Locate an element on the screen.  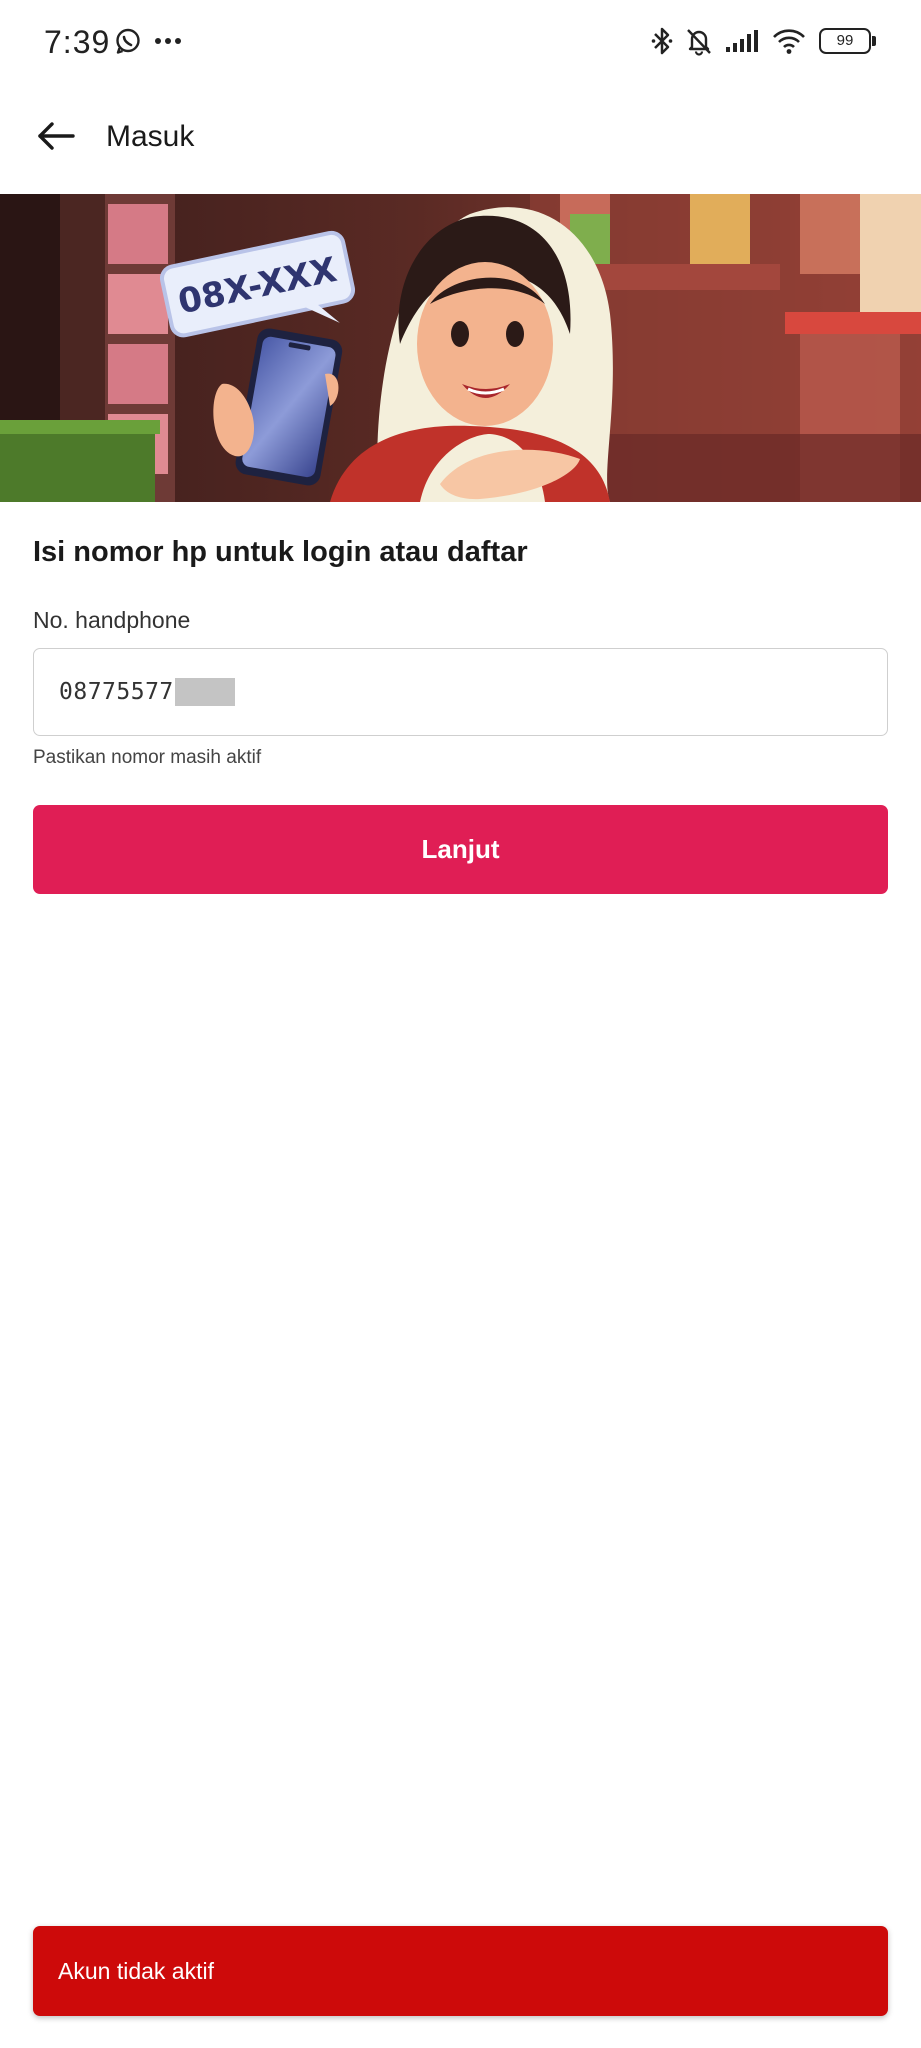
bell-muted-icon is located at coordinates (699, 41).